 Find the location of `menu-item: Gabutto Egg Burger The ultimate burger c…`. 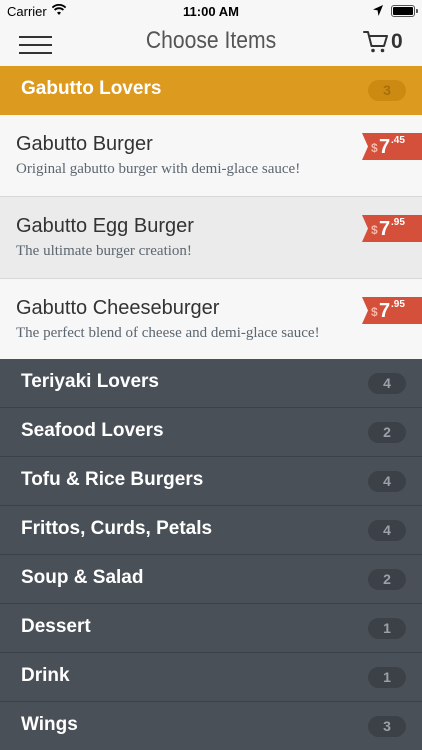

menu-item: Gabutto Egg Burger The ultimate burger c… is located at coordinates (211, 238).